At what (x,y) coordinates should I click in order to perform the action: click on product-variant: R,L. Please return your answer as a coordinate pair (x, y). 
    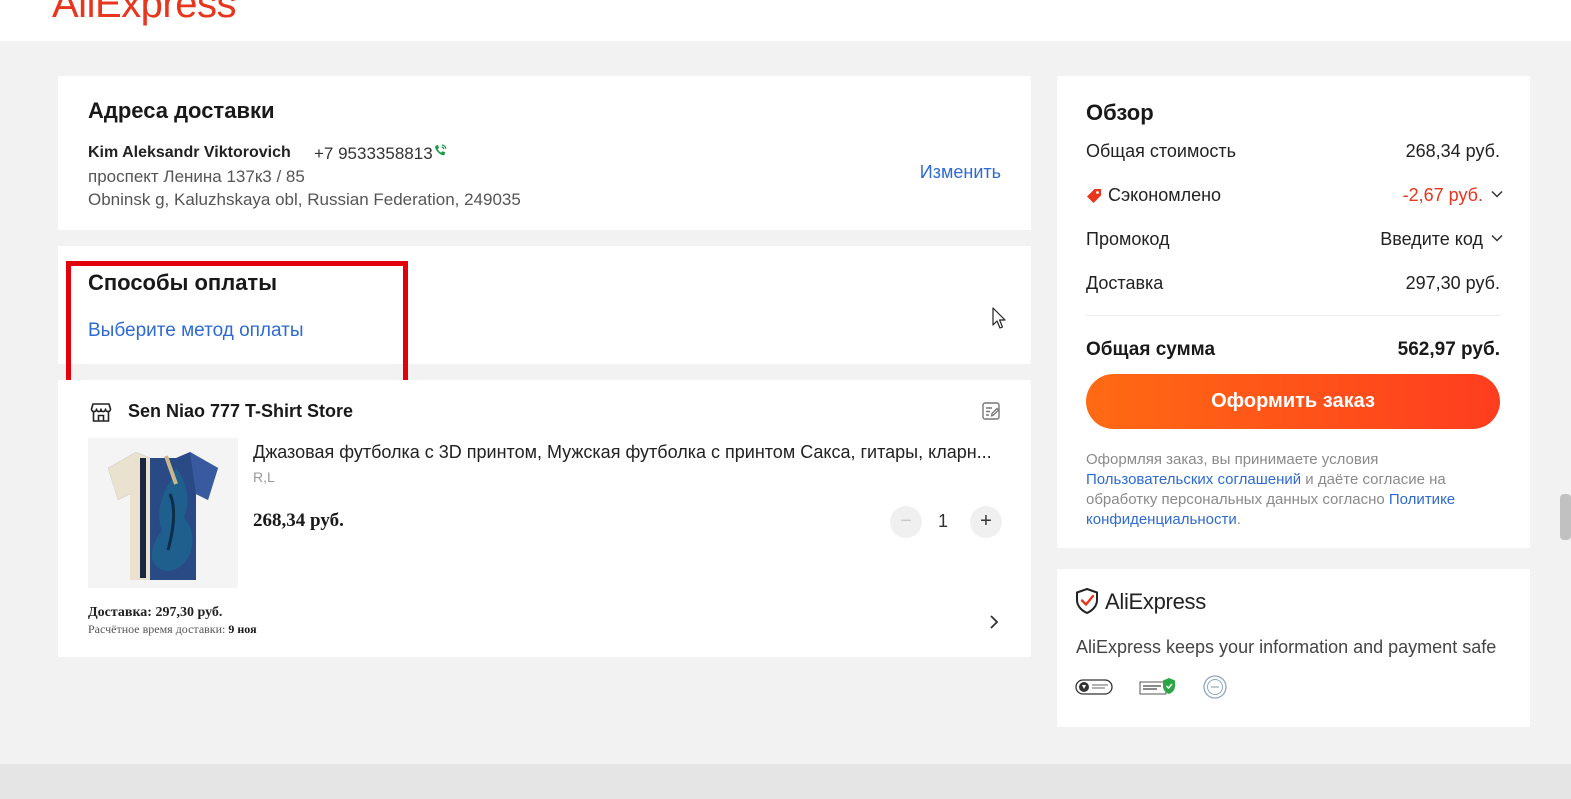
    Looking at the image, I should click on (264, 477).